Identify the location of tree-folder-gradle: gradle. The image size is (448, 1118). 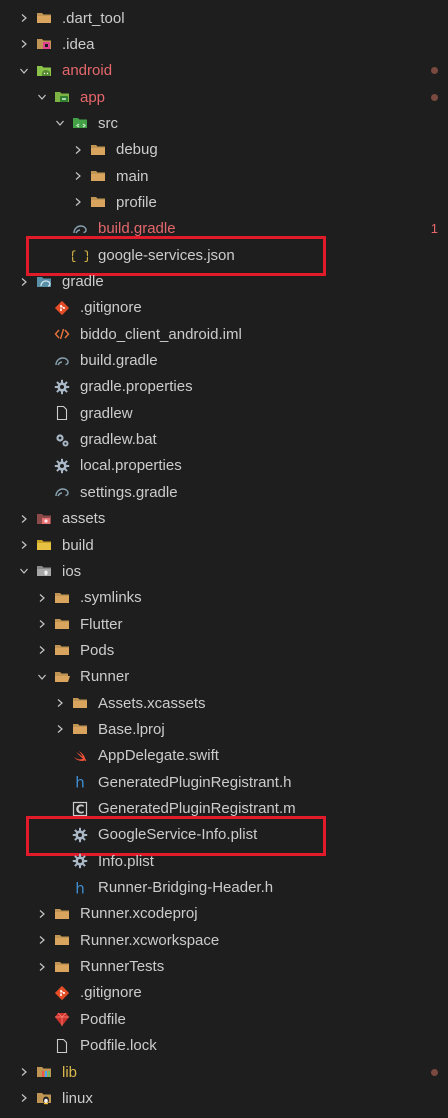
(224, 282).